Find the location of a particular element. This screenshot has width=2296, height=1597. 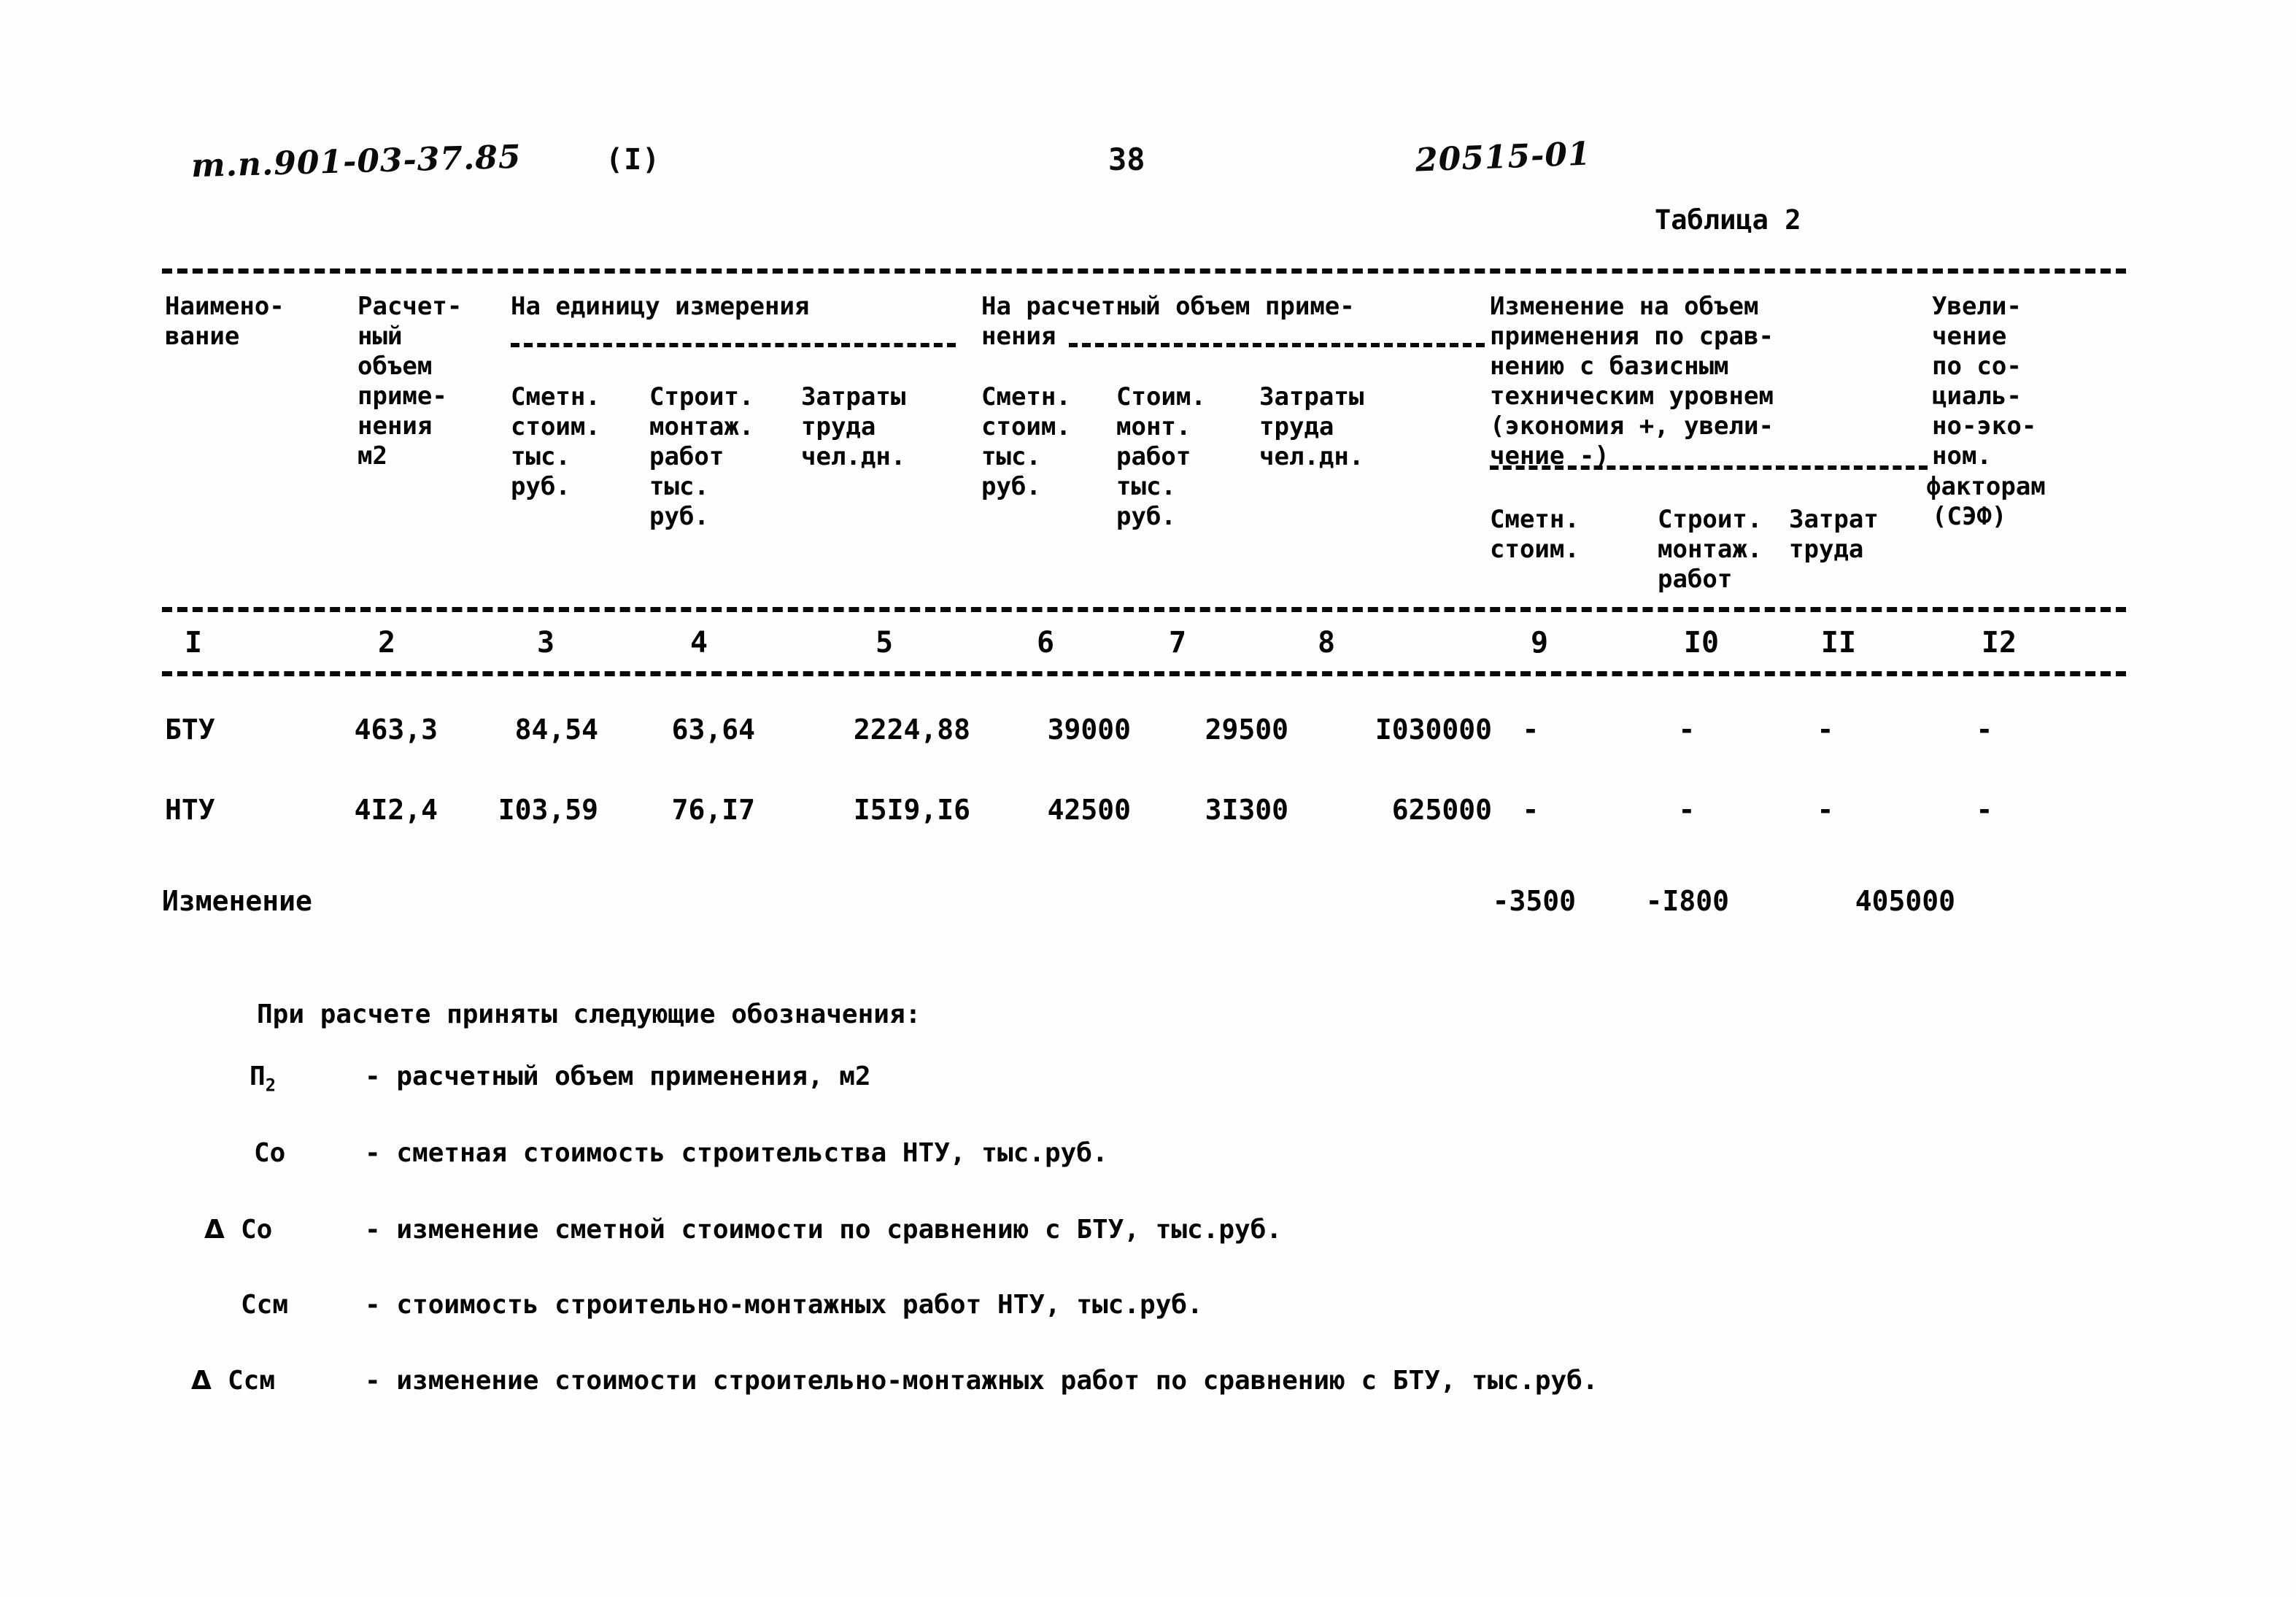

summary-row-value-install: -I800 is located at coordinates (1687, 901).